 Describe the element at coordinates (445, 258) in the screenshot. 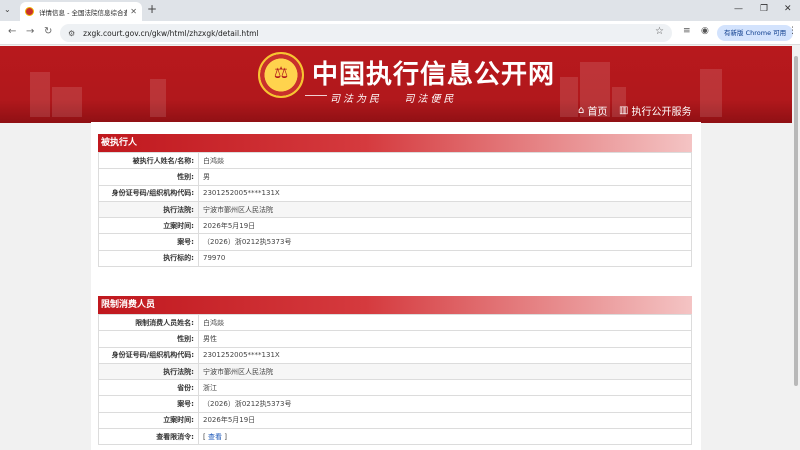

I see `row-value: 79970` at that location.